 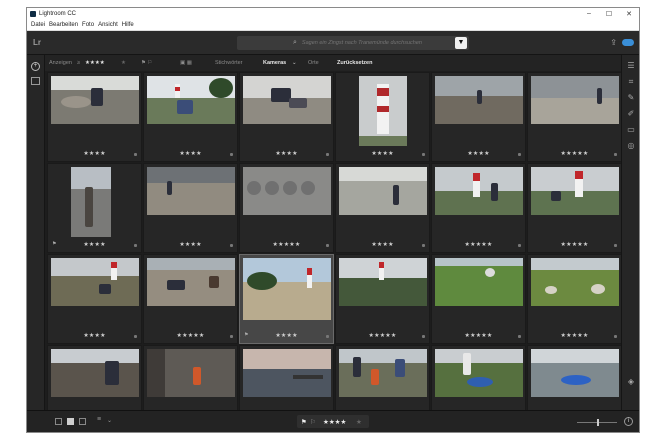 What do you see at coordinates (628, 421) in the screenshot?
I see `info-icon: i` at bounding box center [628, 421].